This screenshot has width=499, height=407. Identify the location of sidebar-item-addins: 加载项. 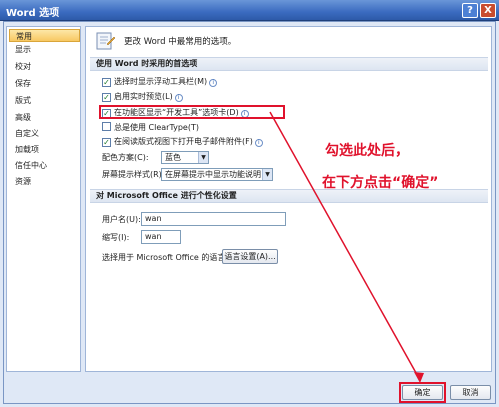
(44, 149).